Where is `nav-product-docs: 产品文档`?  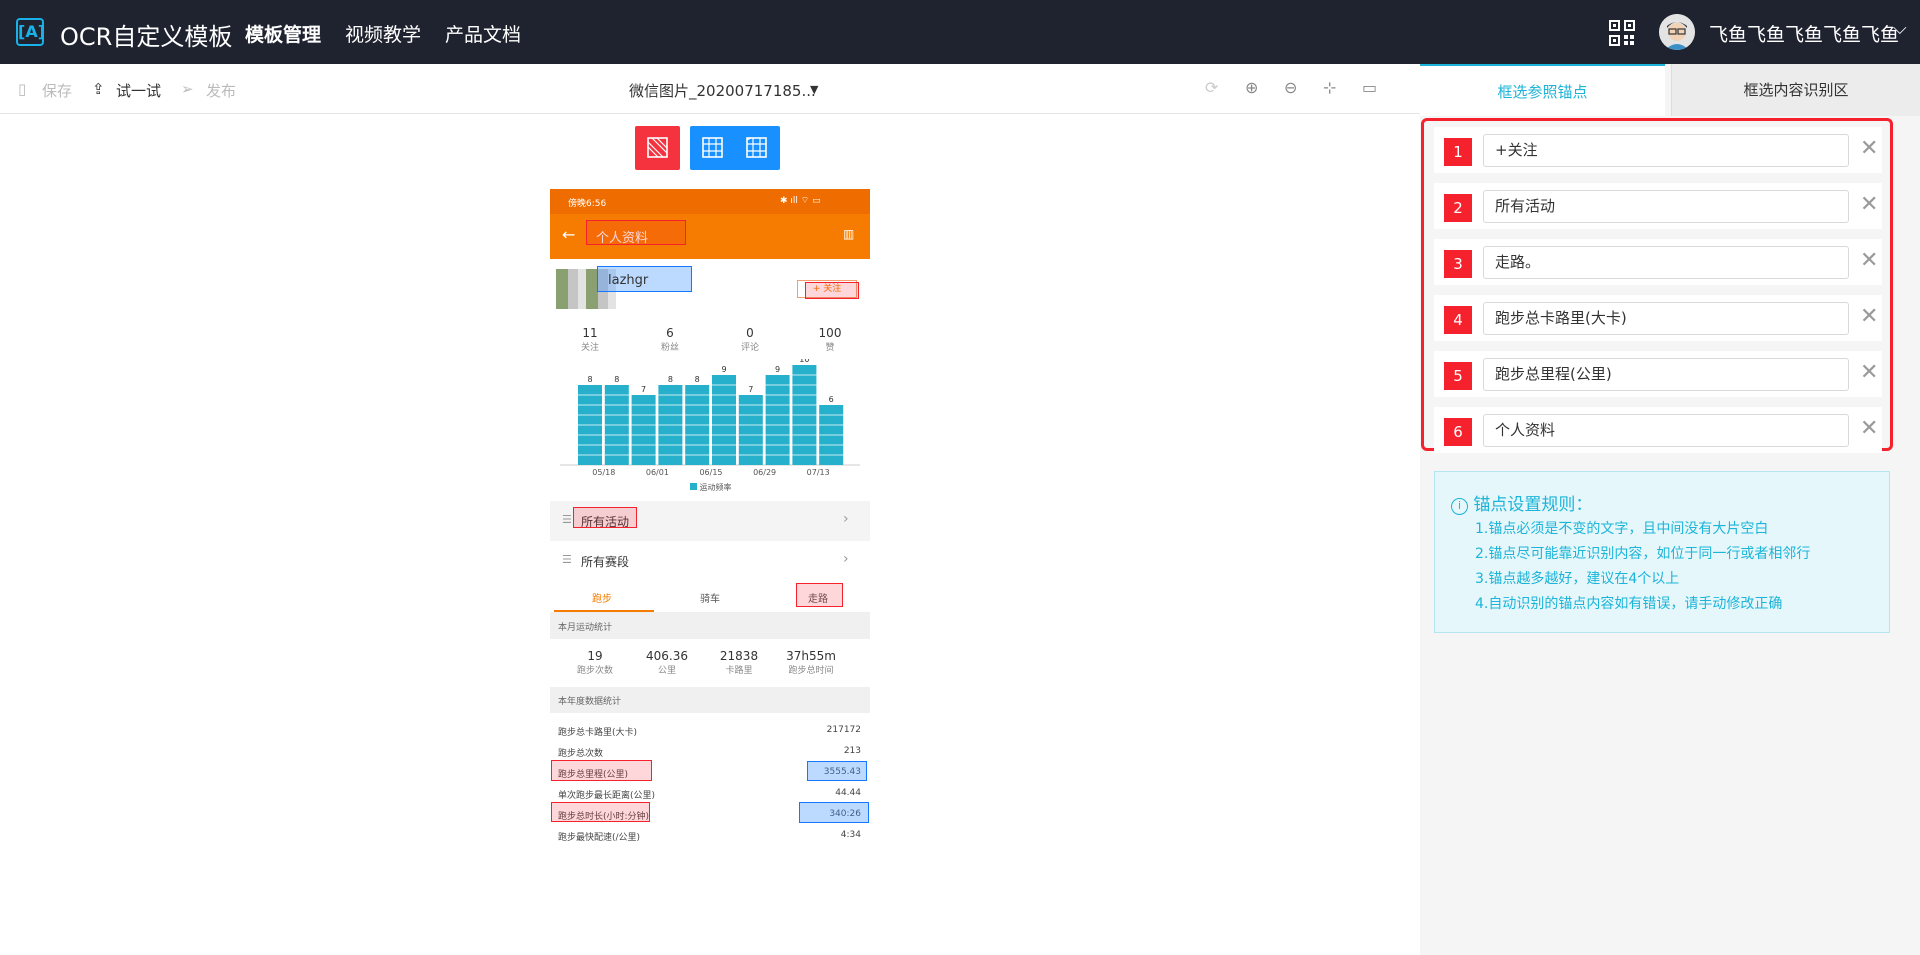 nav-product-docs: 产品文档 is located at coordinates (483, 33).